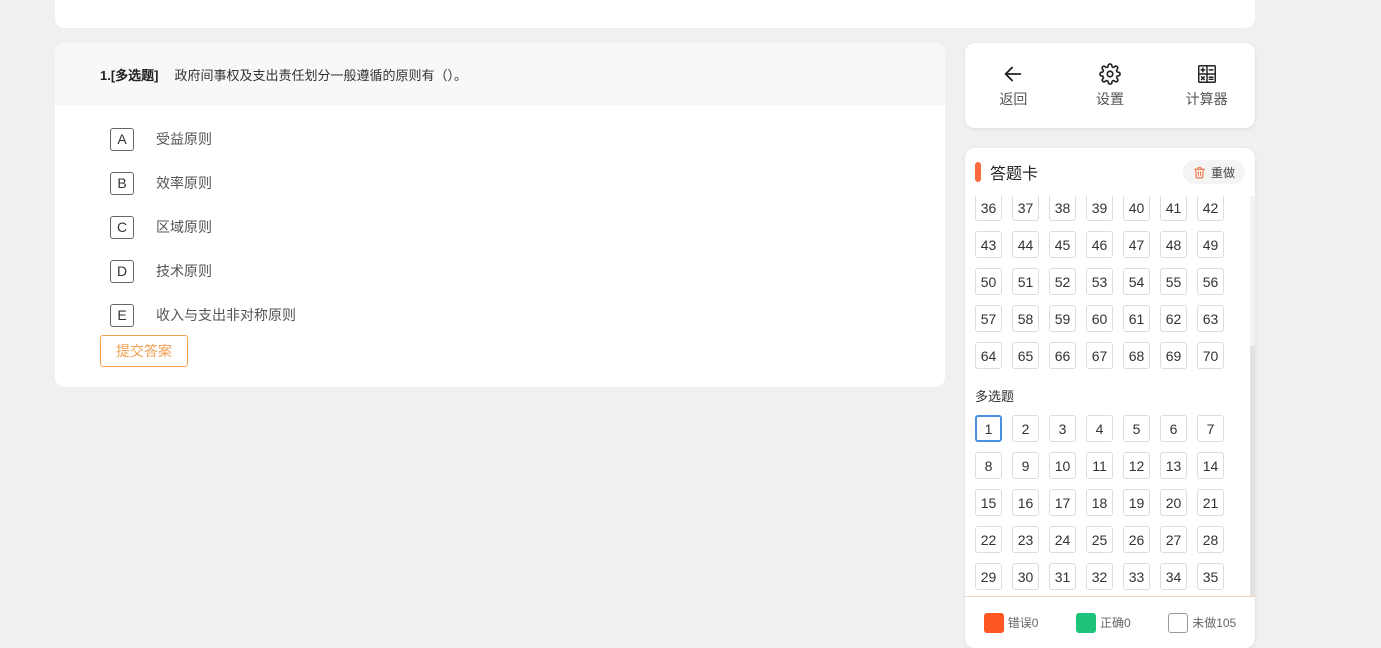  What do you see at coordinates (1099, 355) in the screenshot?
I see `question-number-cell: 67` at bounding box center [1099, 355].